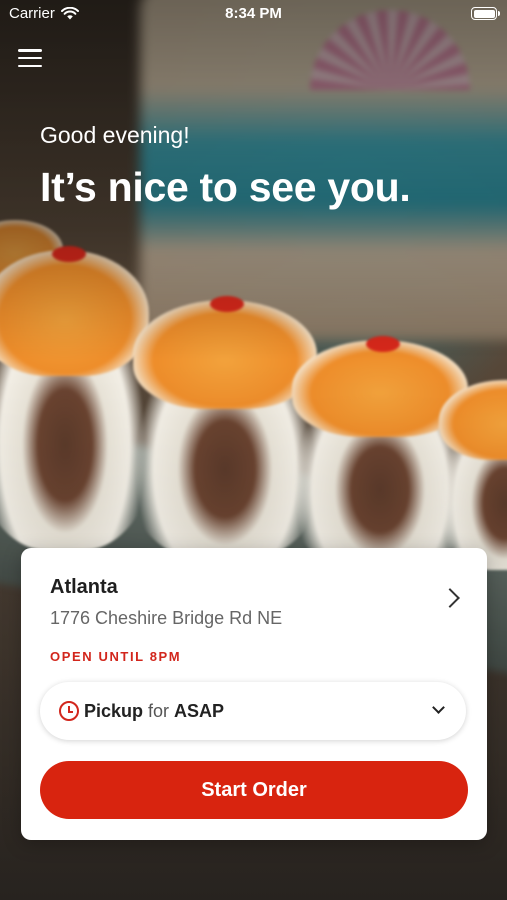 Image resolution: width=507 pixels, height=900 pixels. I want to click on hours-status-badge: OPEN UNTIL 8PM, so click(116, 656).